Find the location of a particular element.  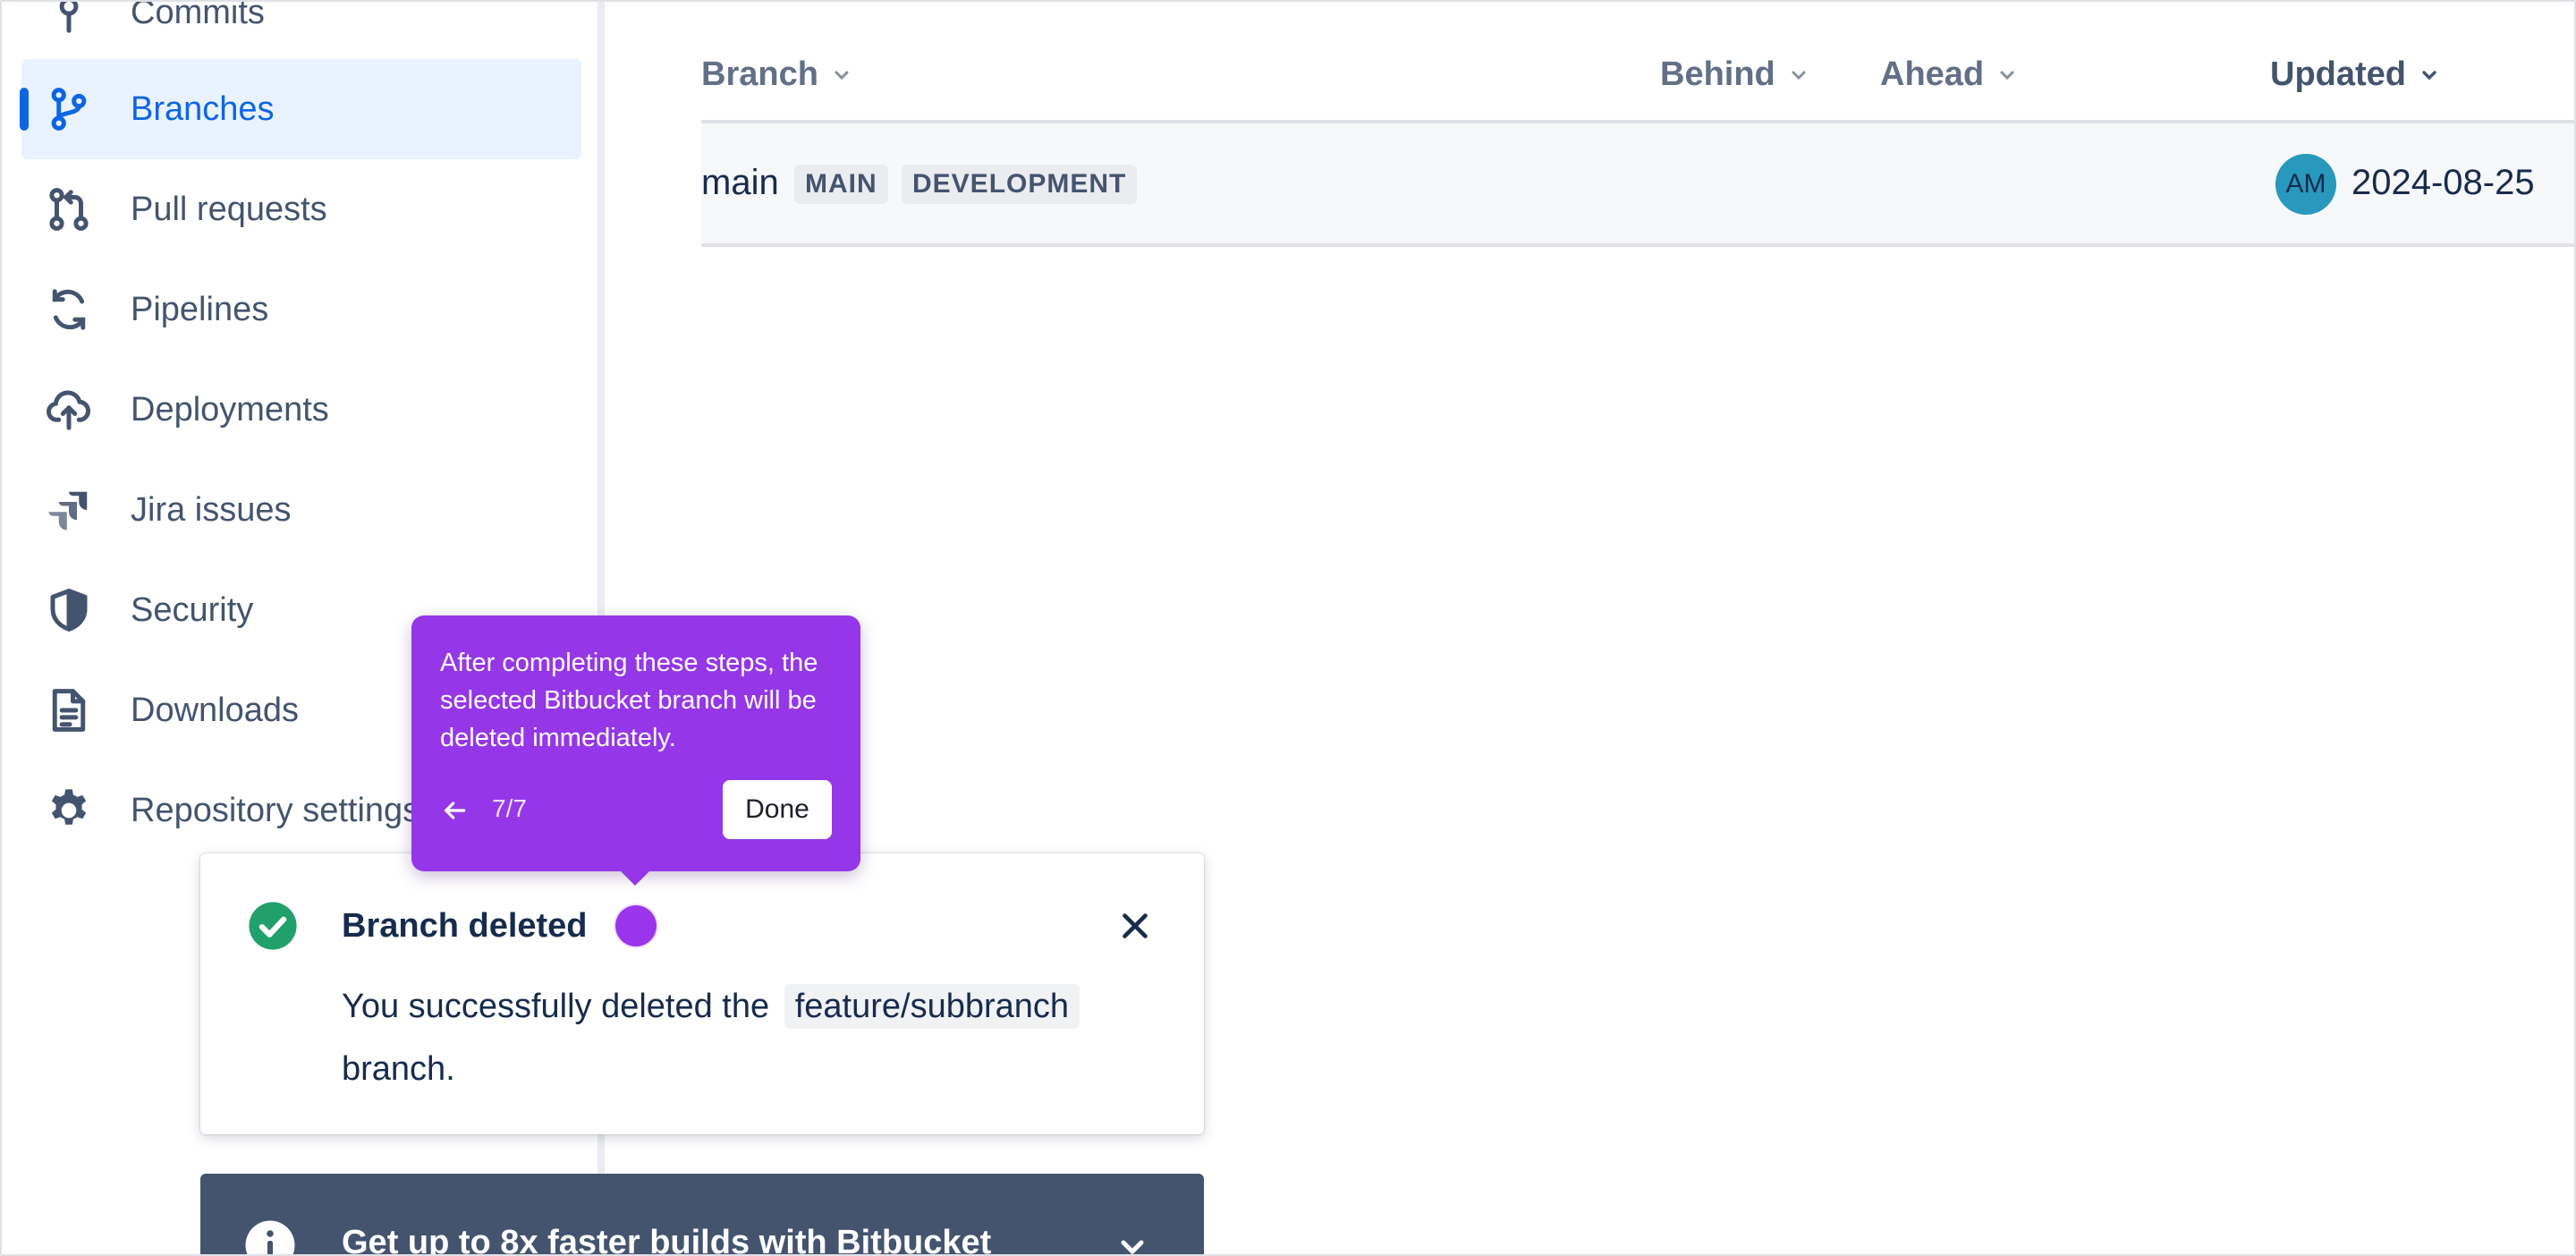

document-icon is located at coordinates (69, 710).